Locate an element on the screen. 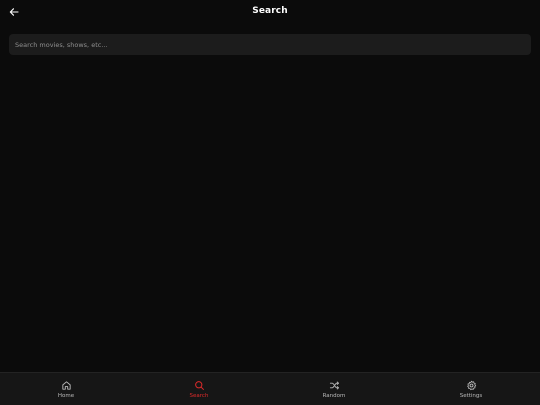 The width and height of the screenshot is (540, 405). tab-search: Search is located at coordinates (199, 389).